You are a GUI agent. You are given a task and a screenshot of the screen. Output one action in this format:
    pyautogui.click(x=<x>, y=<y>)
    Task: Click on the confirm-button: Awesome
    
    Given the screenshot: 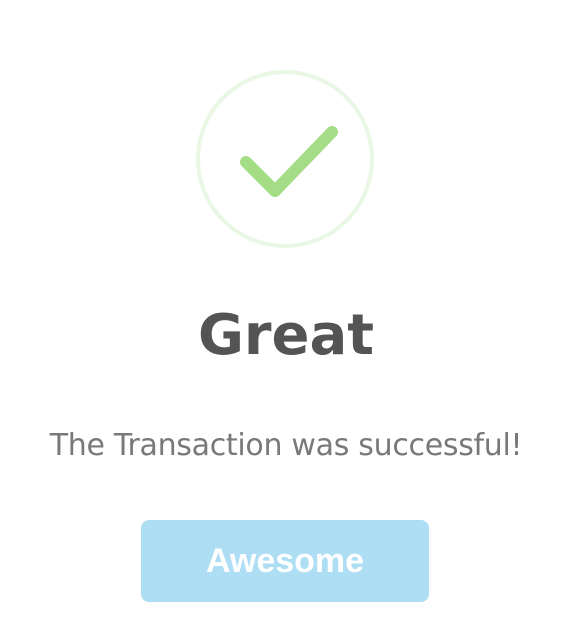 What is the action you would take?
    pyautogui.click(x=285, y=561)
    